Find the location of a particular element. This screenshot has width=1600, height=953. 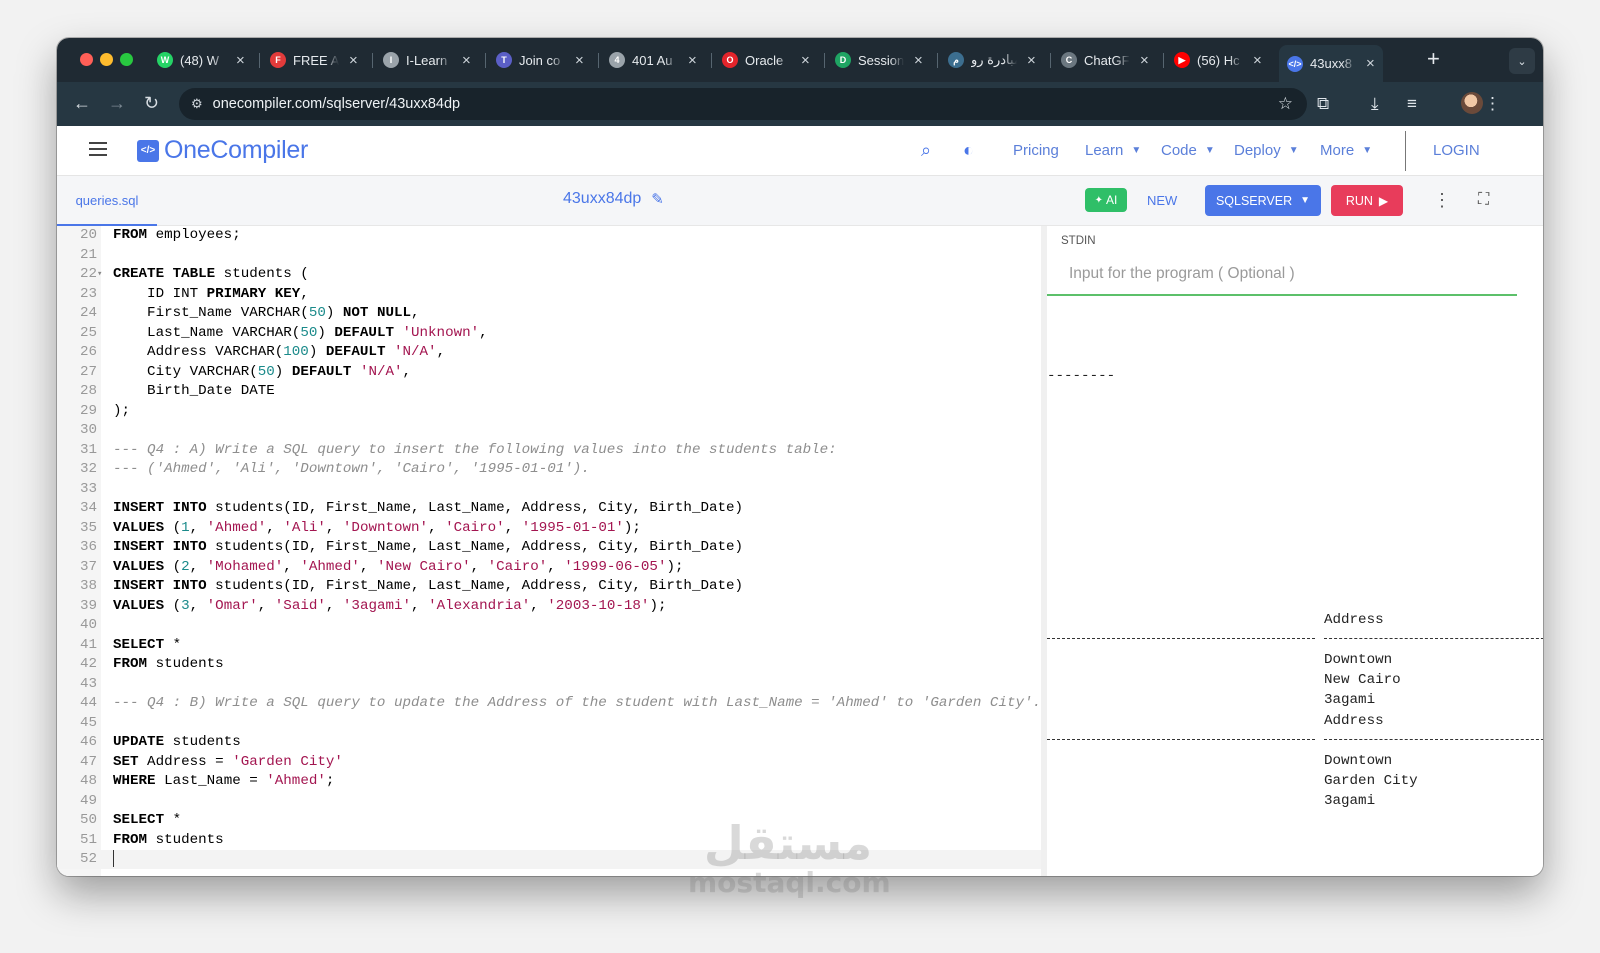

code-title: 43uxx84dp ✎ is located at coordinates (613, 199).